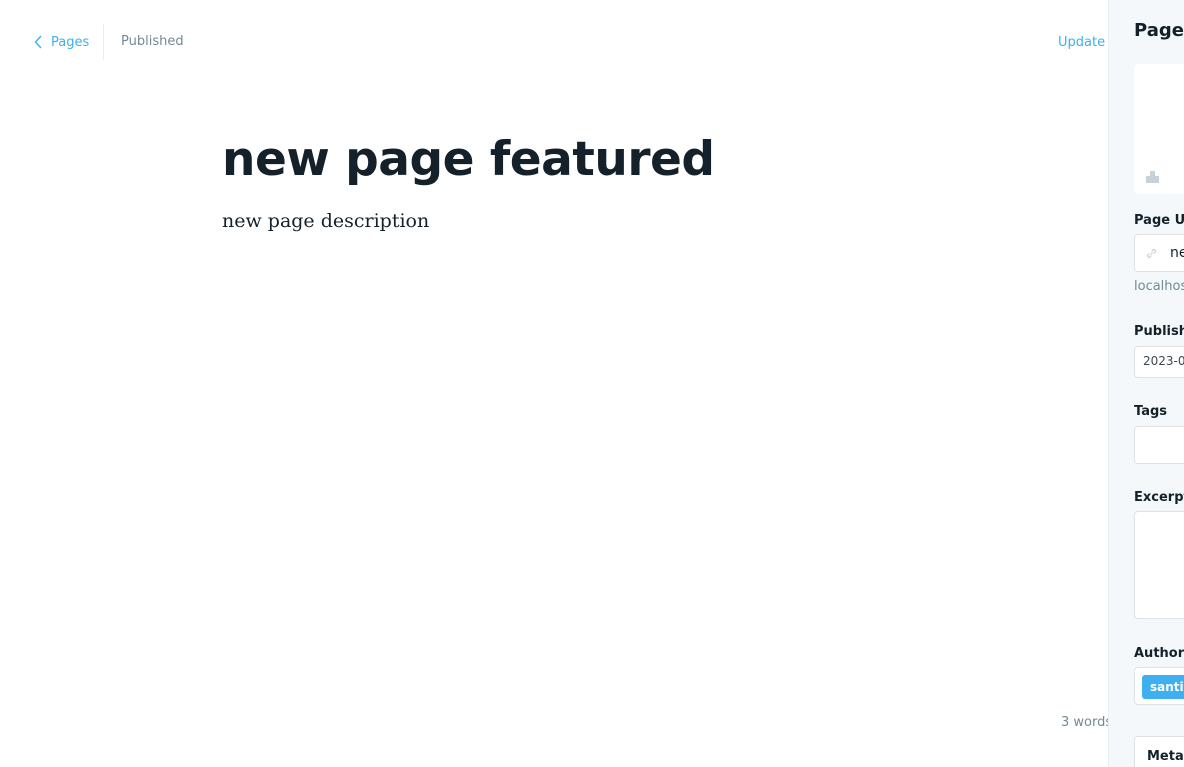  Describe the element at coordinates (1163, 361) in the screenshot. I see `publish-date-value: 2023-0` at that location.